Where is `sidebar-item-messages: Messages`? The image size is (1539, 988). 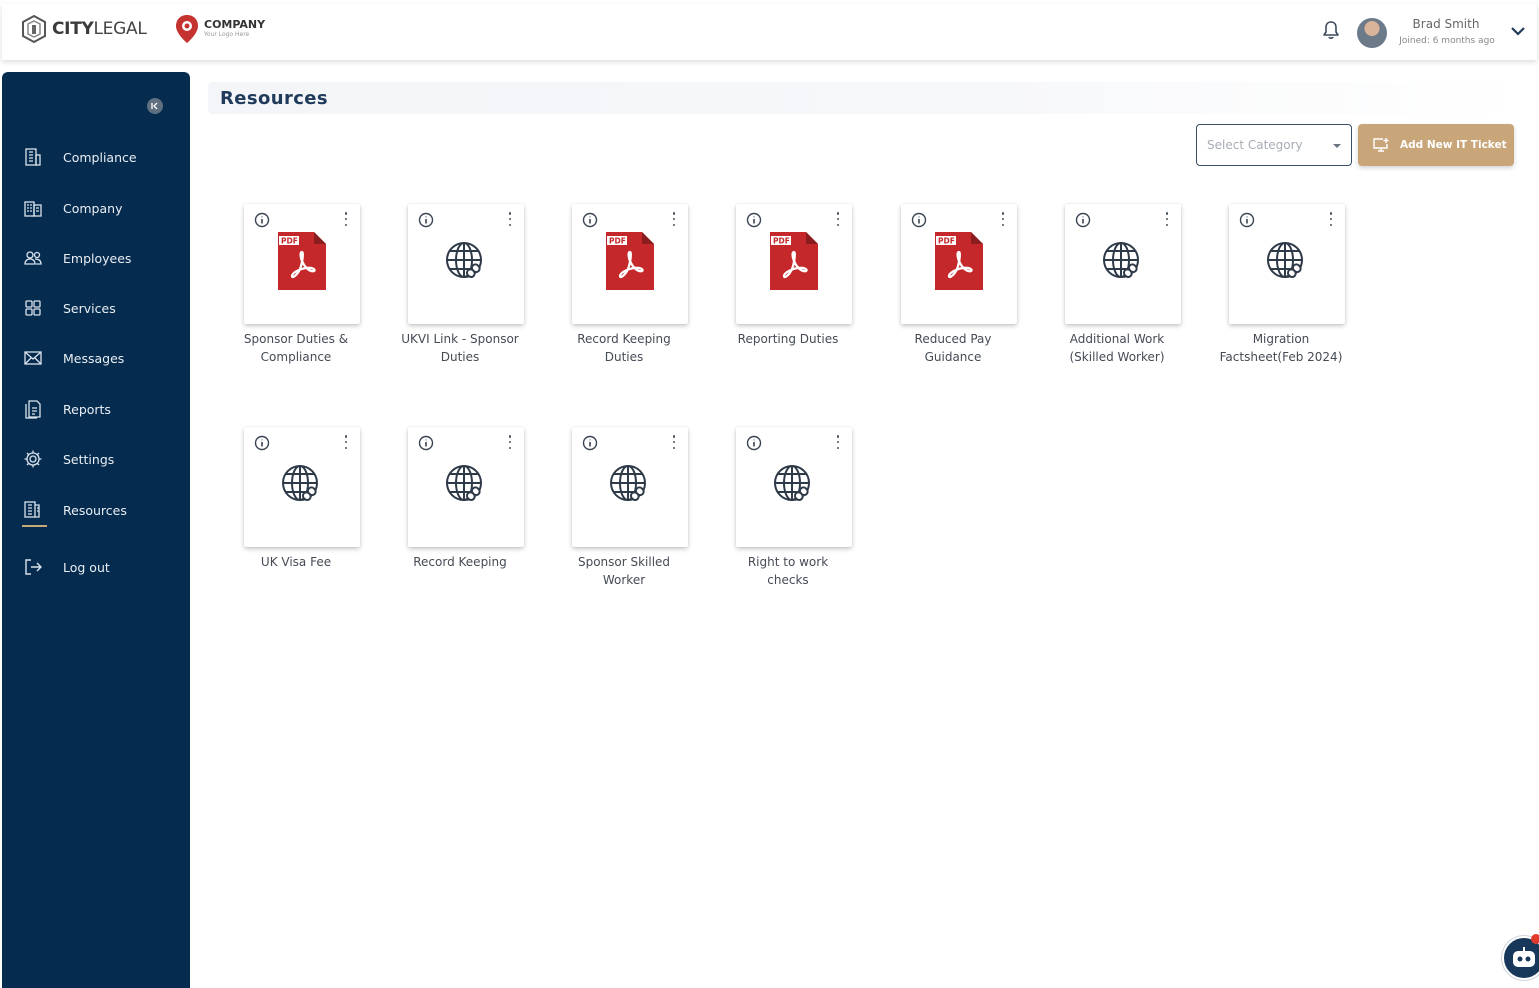
sidebar-item-messages: Messages is located at coordinates (102, 358).